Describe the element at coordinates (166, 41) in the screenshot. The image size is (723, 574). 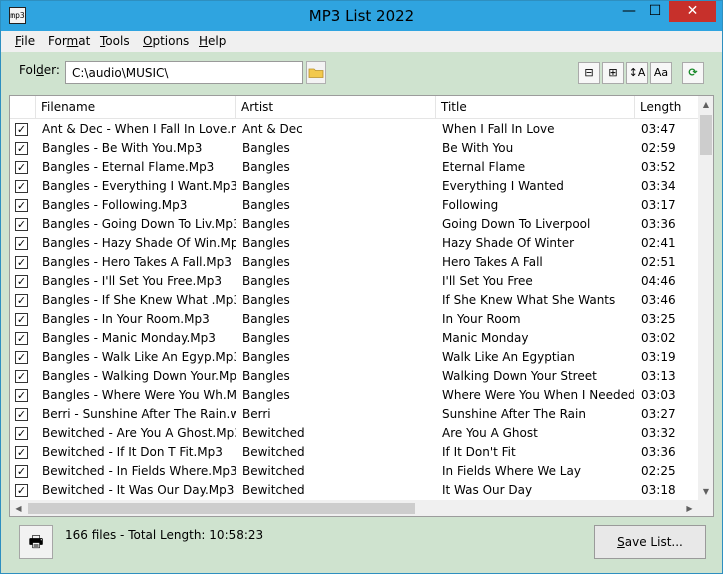
I see `menu-options: Options` at that location.